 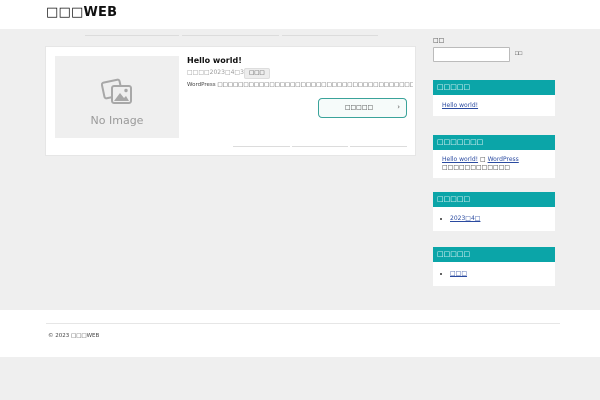 I want to click on widget-title: □□□□□□□, so click(x=494, y=142).